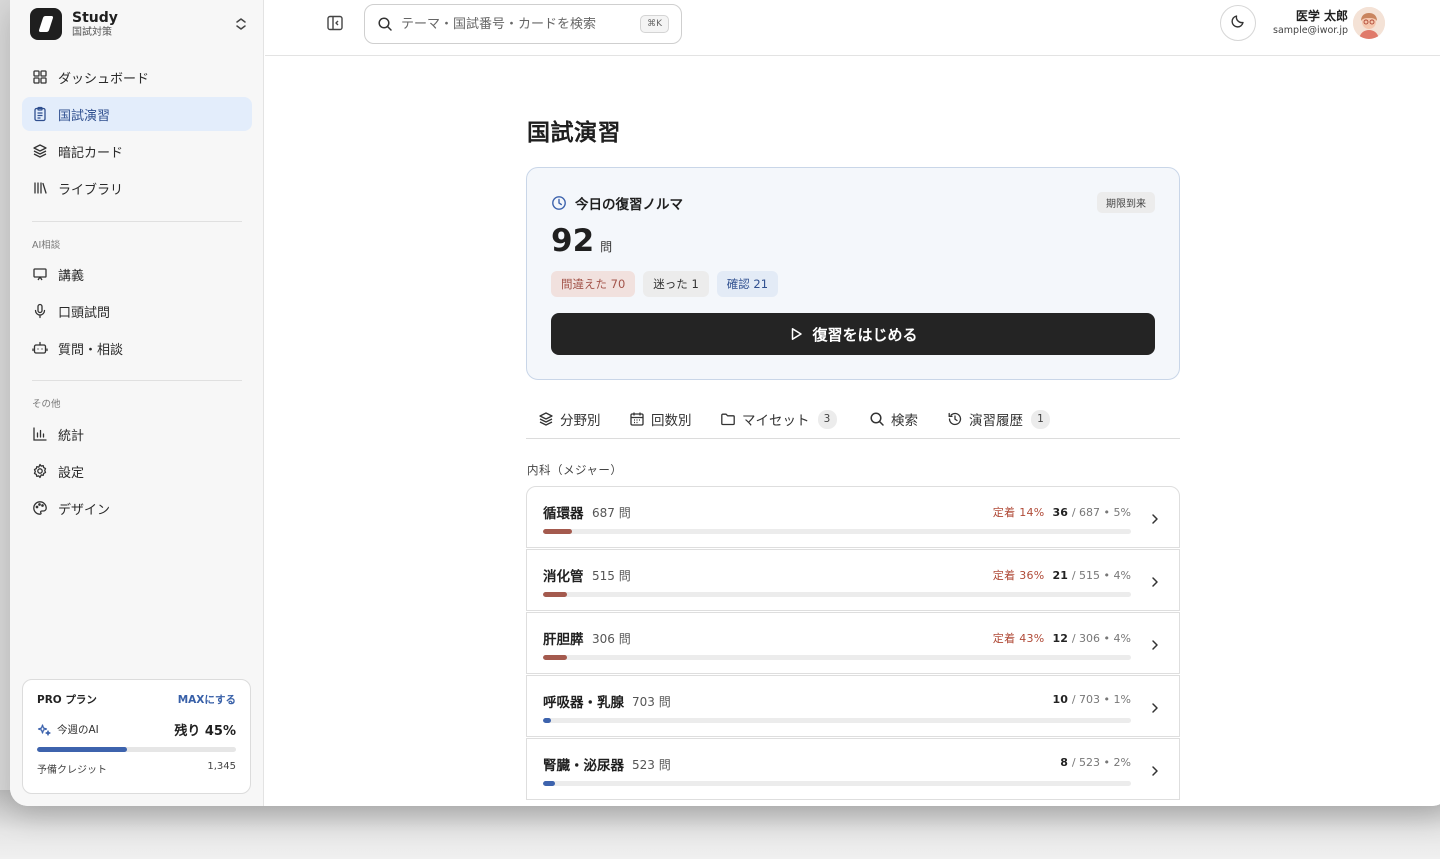 The height and width of the screenshot is (859, 1440). What do you see at coordinates (1101, 638) in the screenshot?
I see `answered-ratio: / 306 • 4%` at bounding box center [1101, 638].